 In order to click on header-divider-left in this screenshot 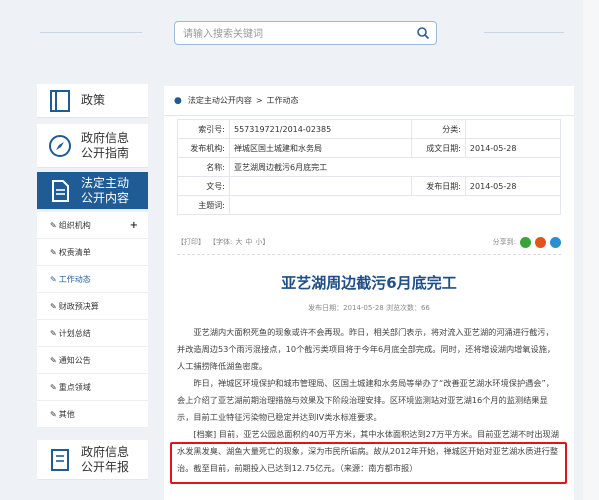, I will do `click(91, 32)`.